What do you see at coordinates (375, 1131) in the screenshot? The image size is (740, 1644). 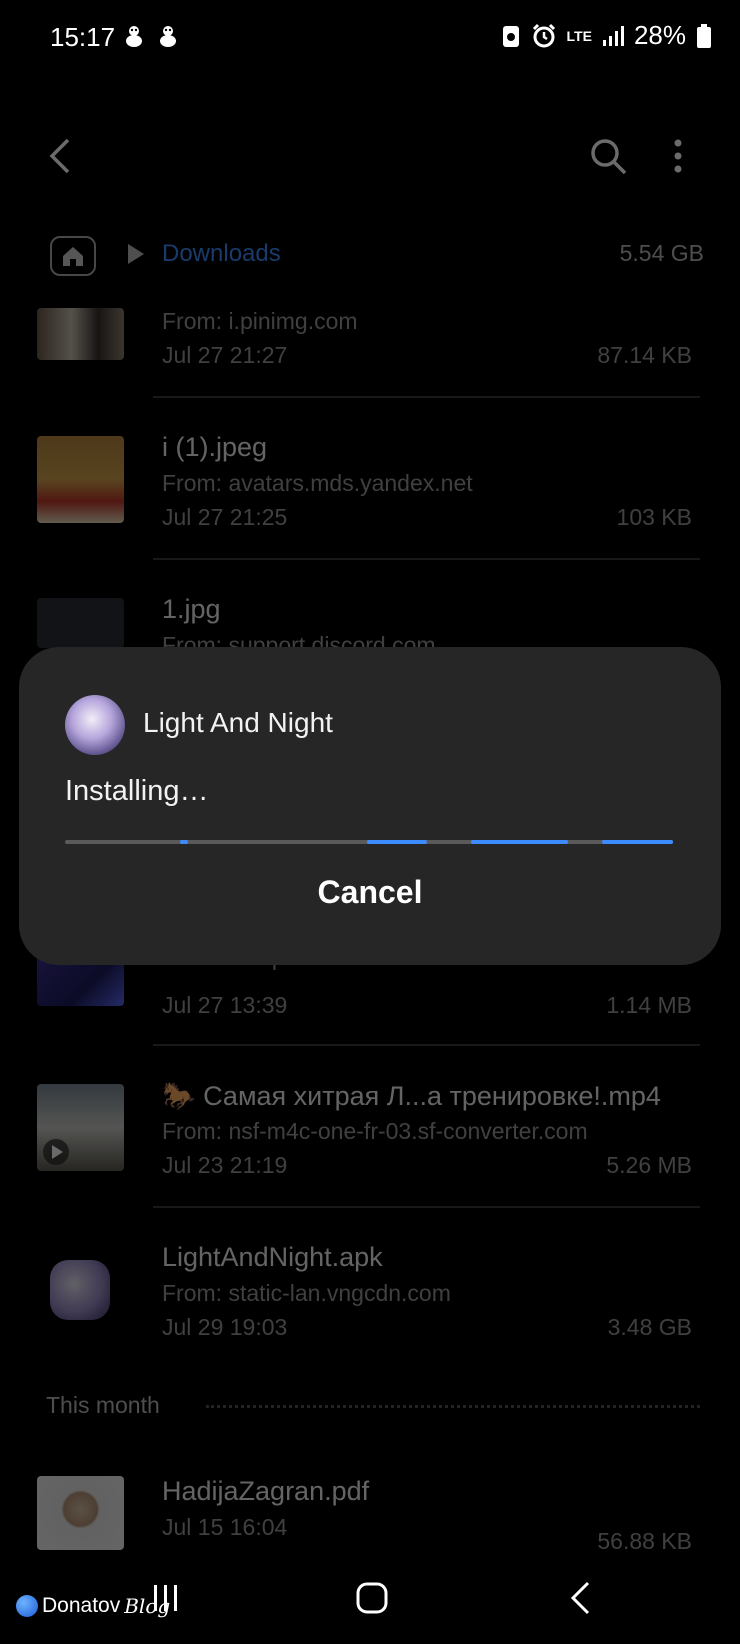 I see `file-source: From: nsf-m4c-one-fr-03.sf-converter.com` at bounding box center [375, 1131].